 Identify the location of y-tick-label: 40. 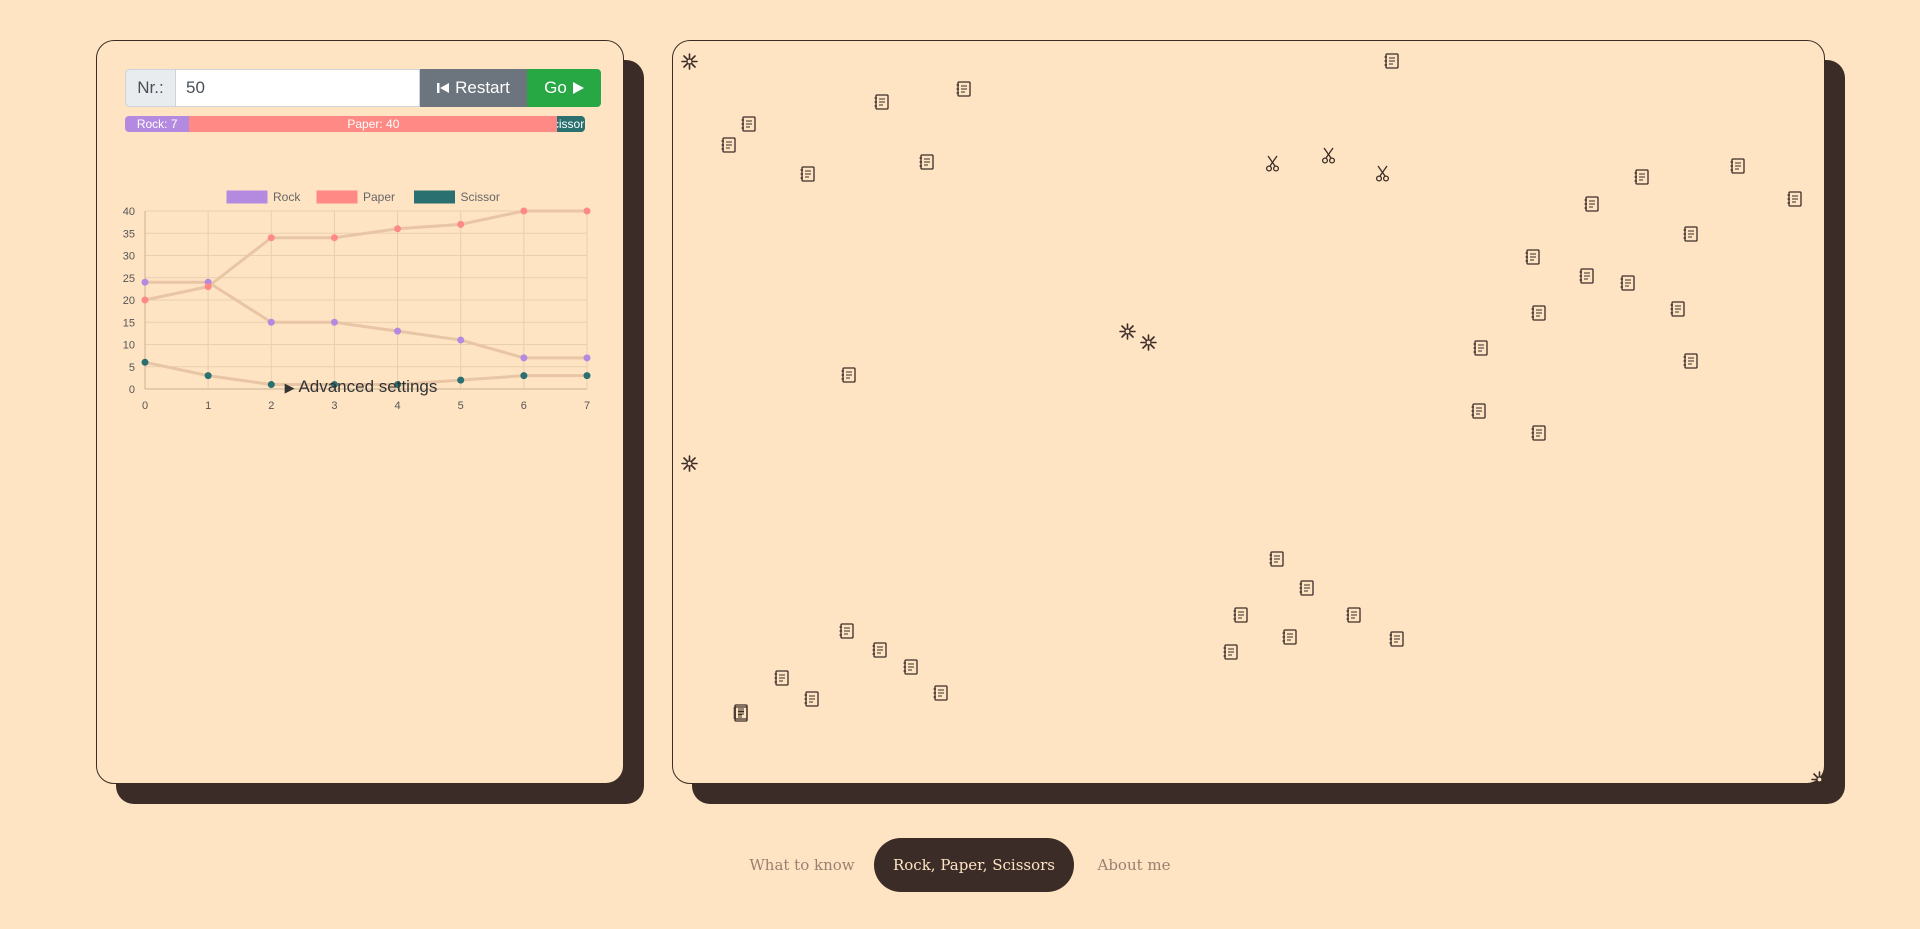
(129, 212).